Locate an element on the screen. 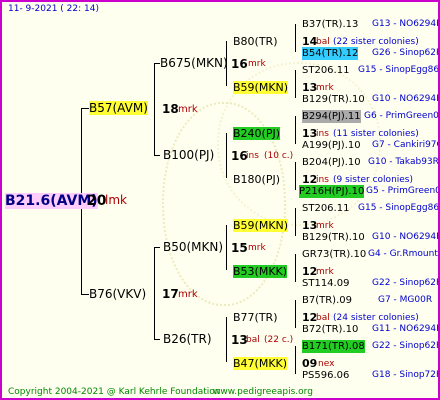 Image resolution: width=440 pixels, height=400 pixels. gen4-queen: A199(PJ).10 is located at coordinates (331, 145).